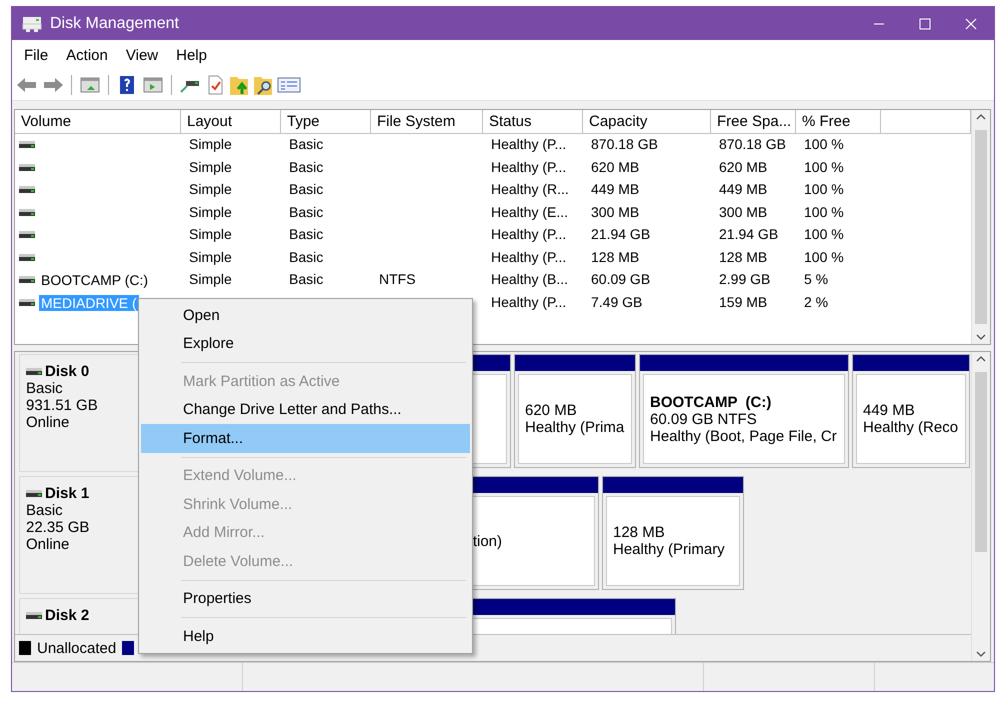  Describe the element at coordinates (231, 122) in the screenshot. I see `column-header: Layout` at that location.